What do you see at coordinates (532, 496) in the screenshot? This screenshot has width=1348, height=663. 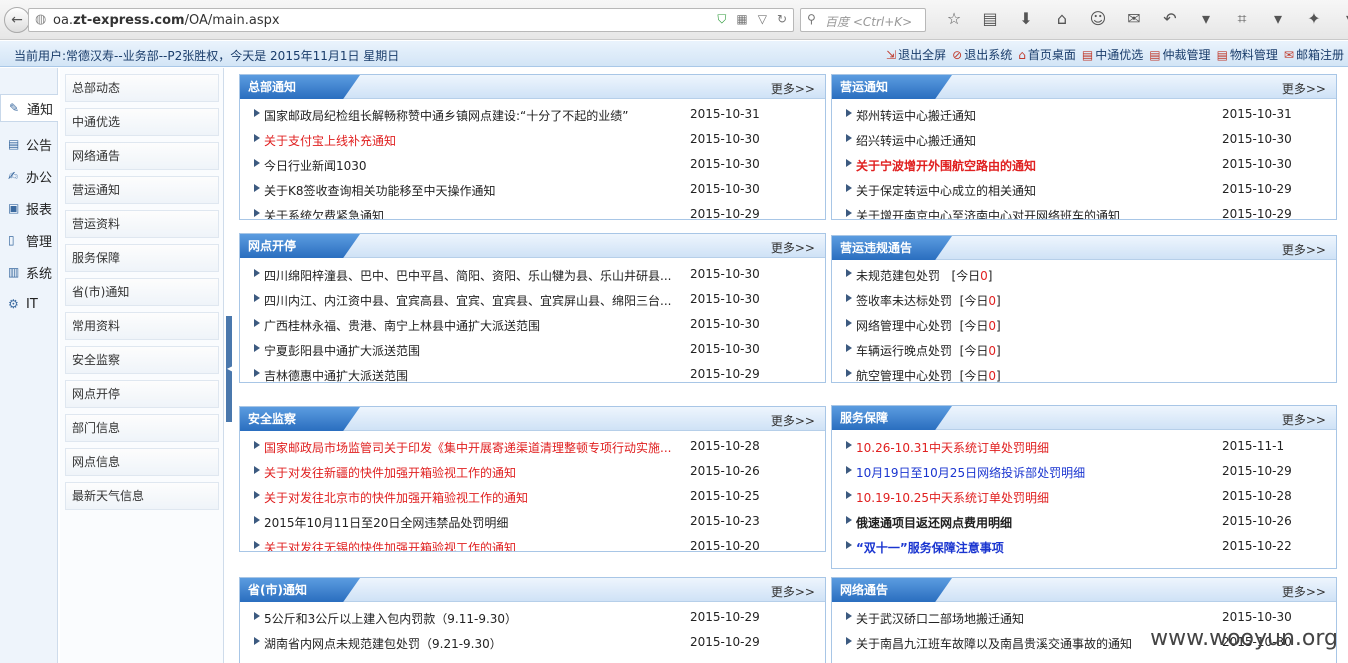 I see `list-item: 关于对发往北京市的快件加强开箱验视工作的通知 2015-10-25` at bounding box center [532, 496].